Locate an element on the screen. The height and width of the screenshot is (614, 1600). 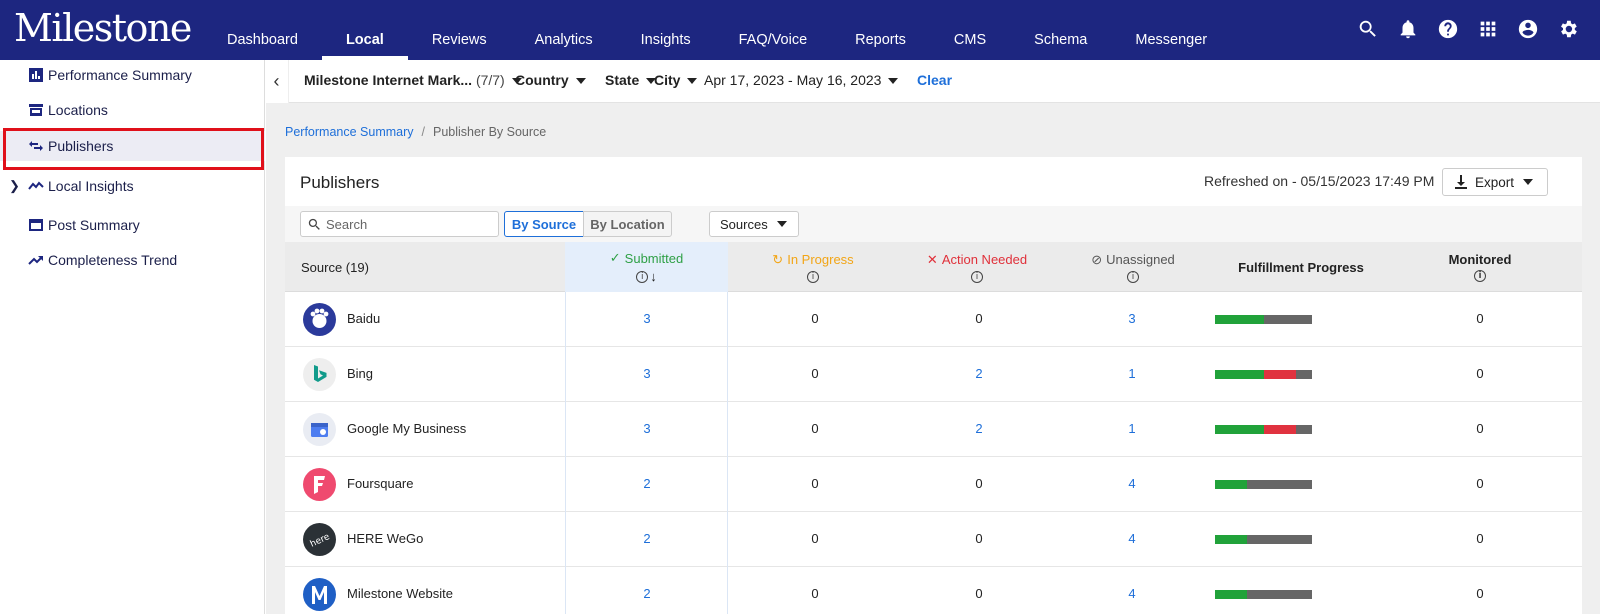
apps-grid-icon is located at coordinates (1488, 29).